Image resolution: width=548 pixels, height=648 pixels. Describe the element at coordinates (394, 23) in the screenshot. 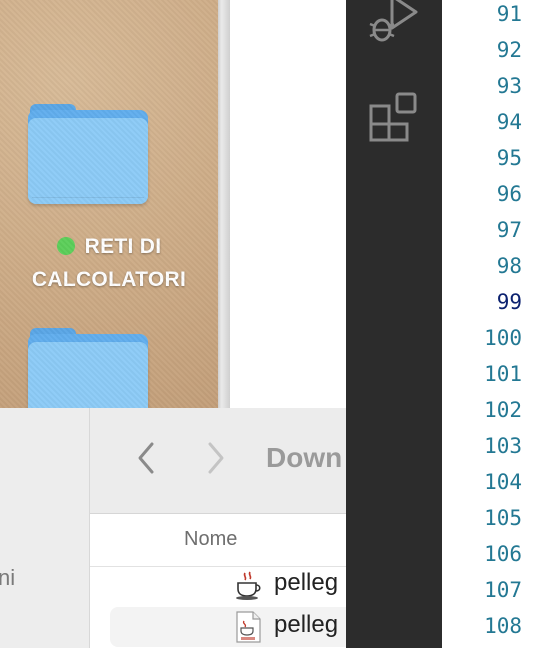

I see `run-debug-icon` at that location.